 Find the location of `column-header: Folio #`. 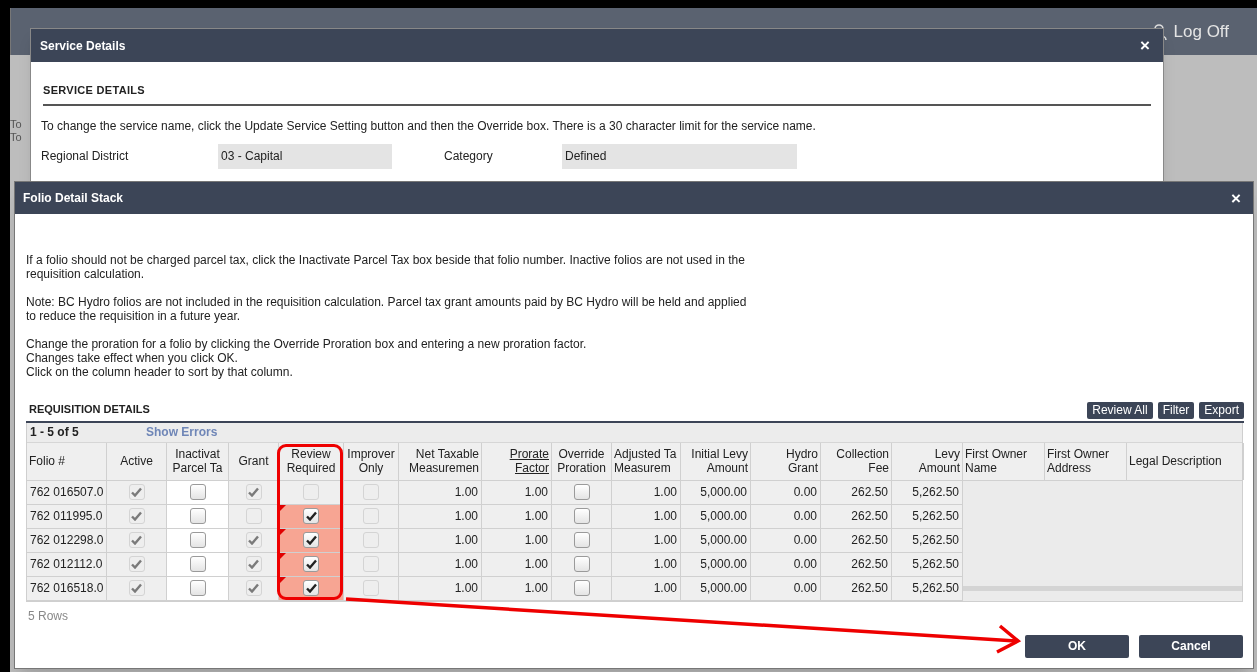

column-header: Folio # is located at coordinates (67, 461).